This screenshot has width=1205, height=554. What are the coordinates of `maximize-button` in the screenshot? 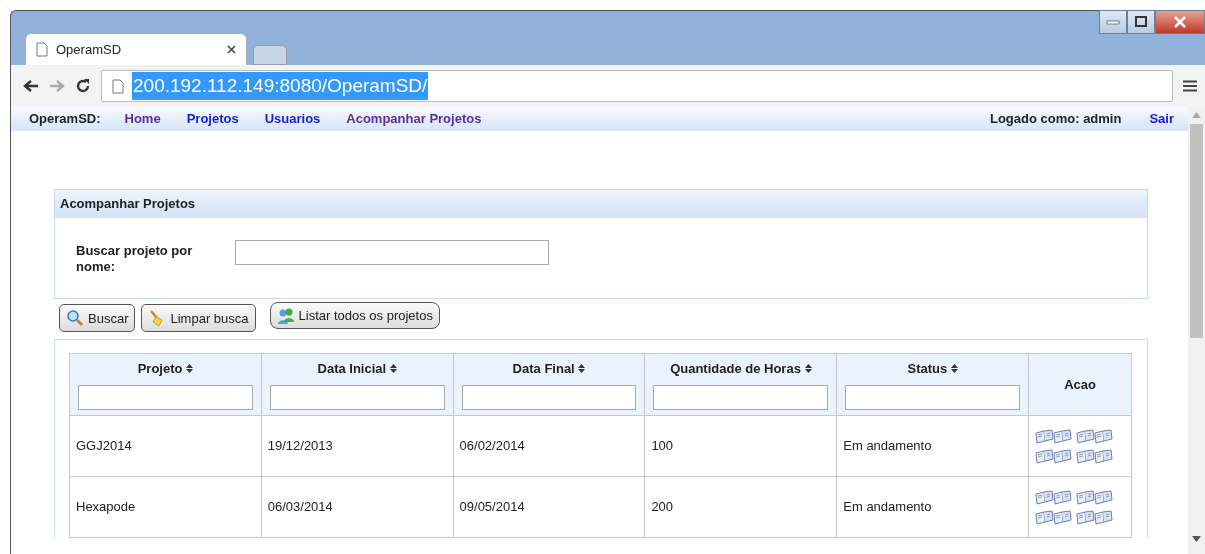 It's located at (1141, 22).